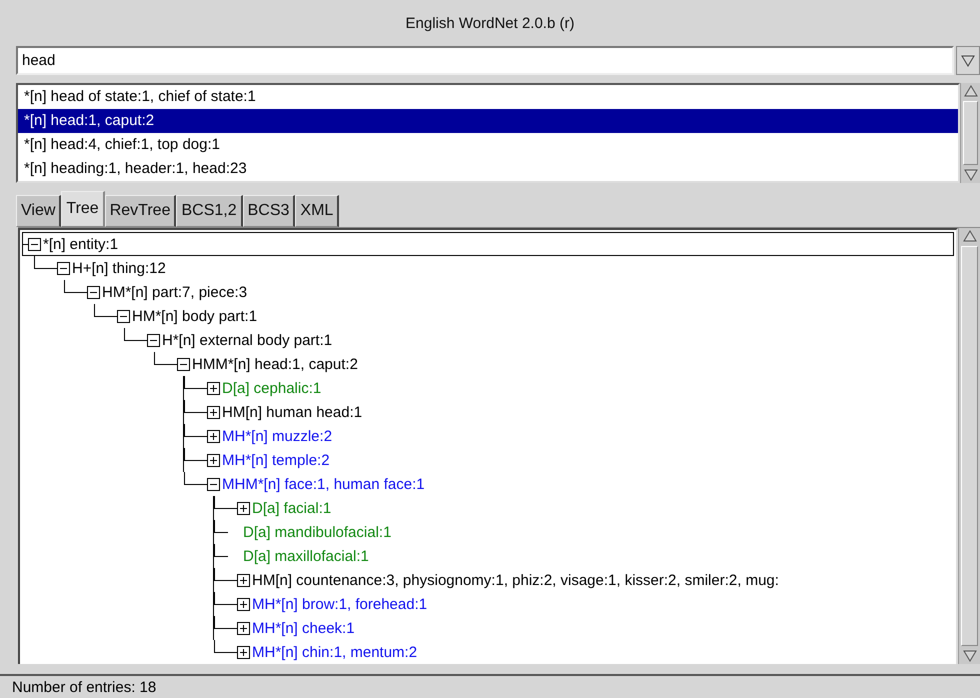 Image resolution: width=980 pixels, height=698 pixels. Describe the element at coordinates (275, 460) in the screenshot. I see `tree-item: MH*[n] temple:2` at that location.